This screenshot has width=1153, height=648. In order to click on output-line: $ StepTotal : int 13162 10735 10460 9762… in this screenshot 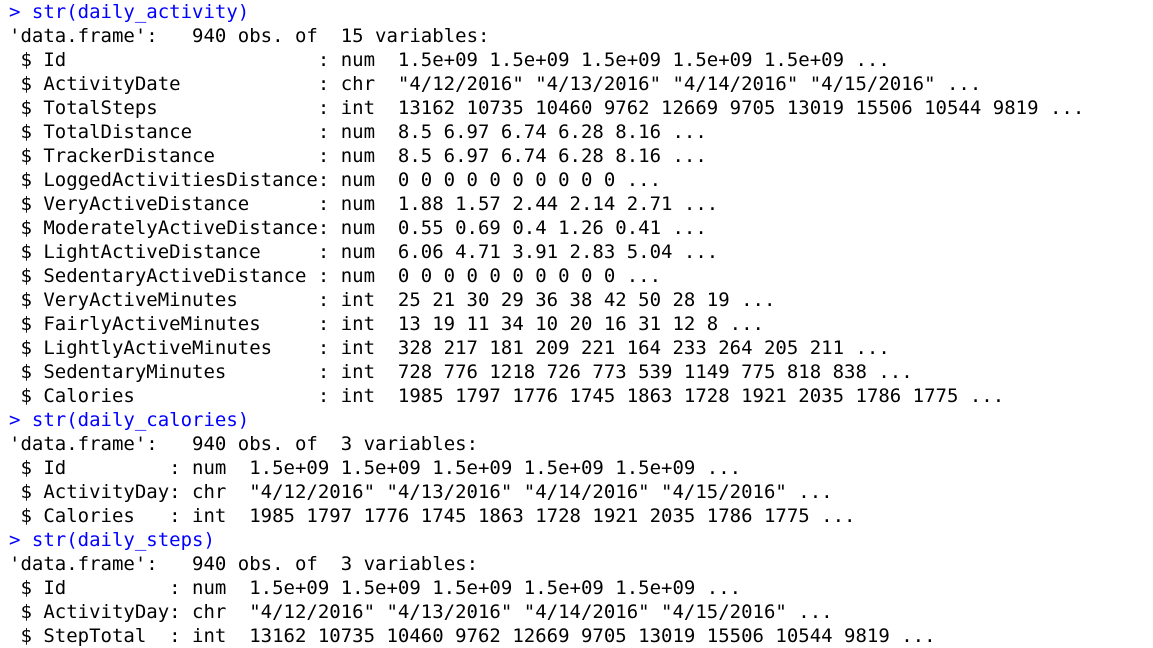, I will do `click(472, 636)`.